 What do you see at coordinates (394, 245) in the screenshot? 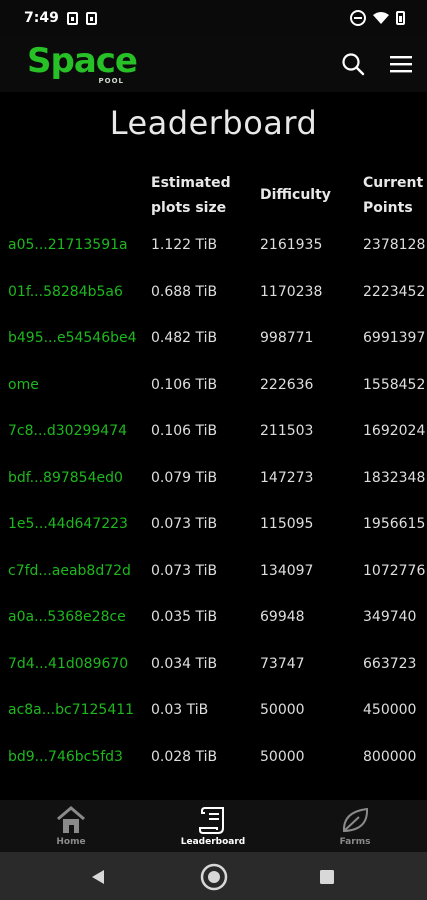
I see `current-points-value: 2378128` at bounding box center [394, 245].